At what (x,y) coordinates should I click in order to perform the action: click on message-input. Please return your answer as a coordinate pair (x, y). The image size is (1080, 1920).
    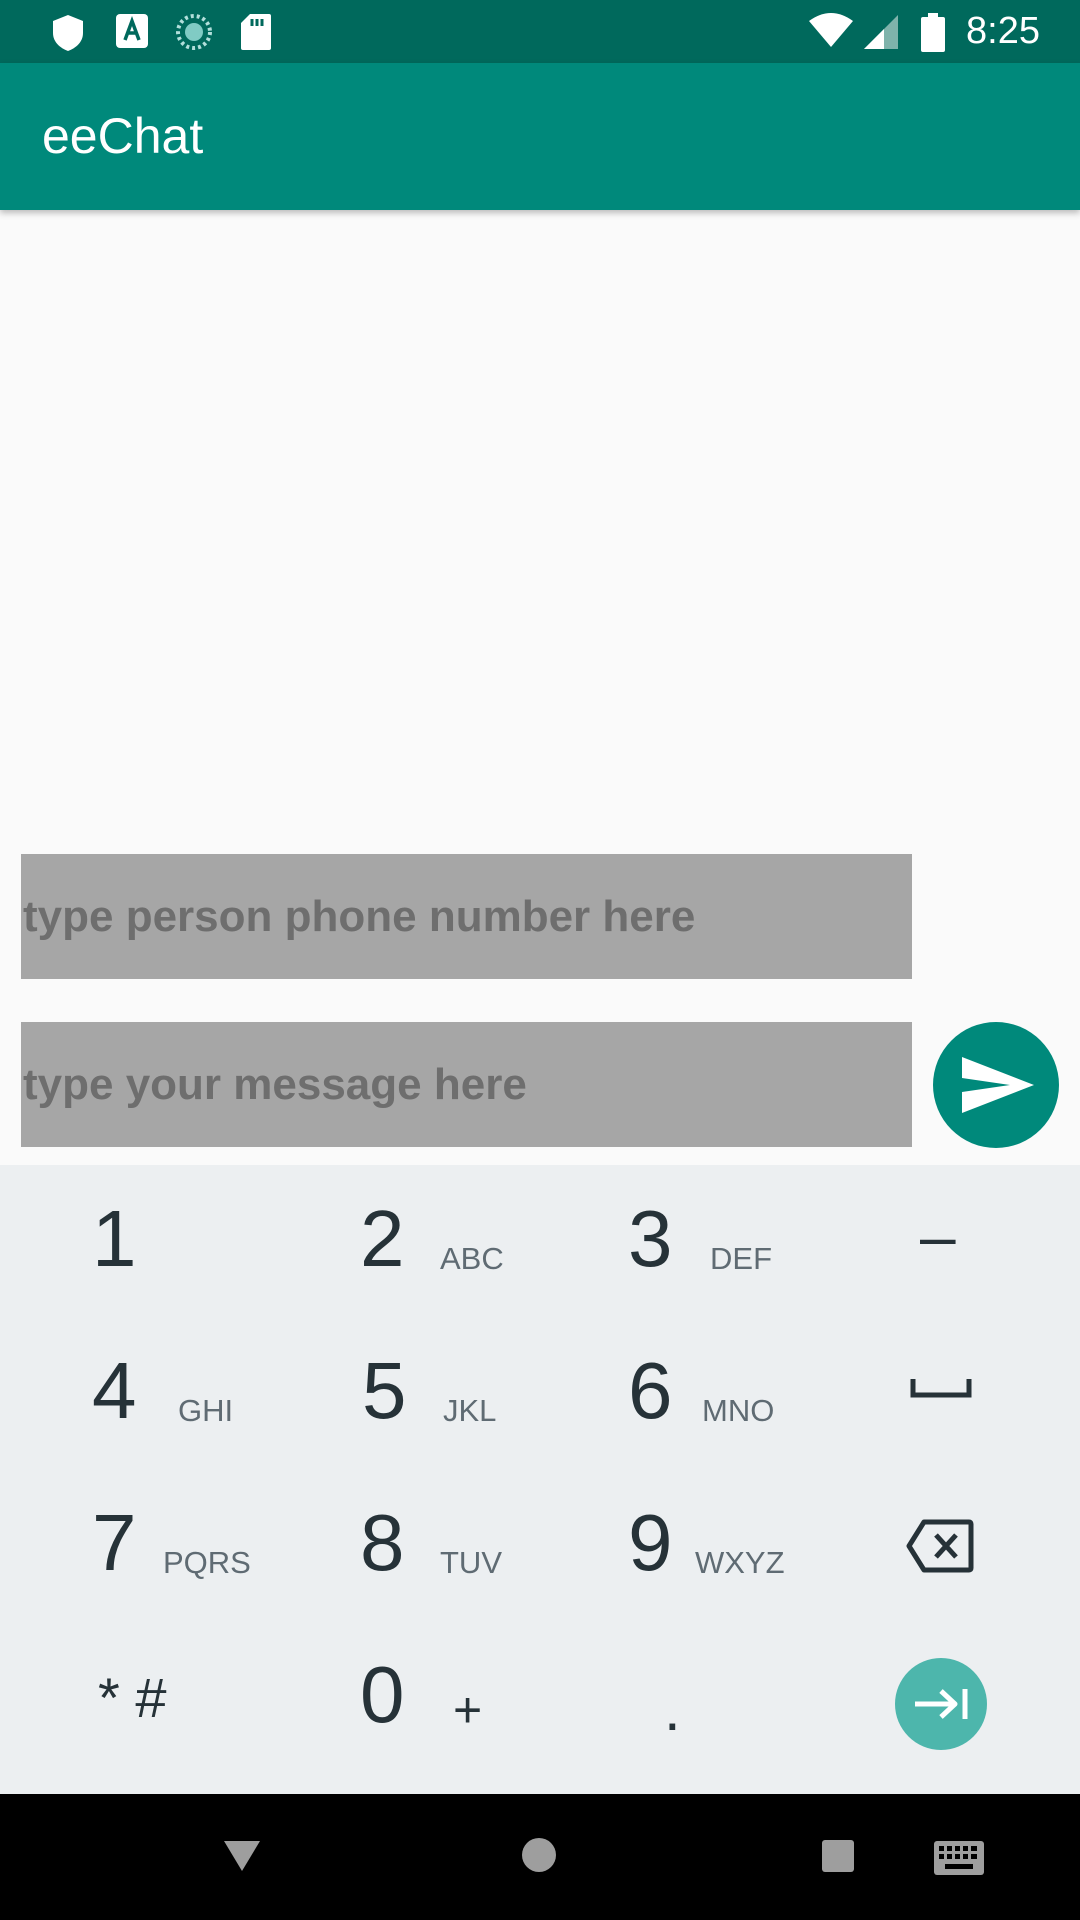
    Looking at the image, I should click on (466, 1084).